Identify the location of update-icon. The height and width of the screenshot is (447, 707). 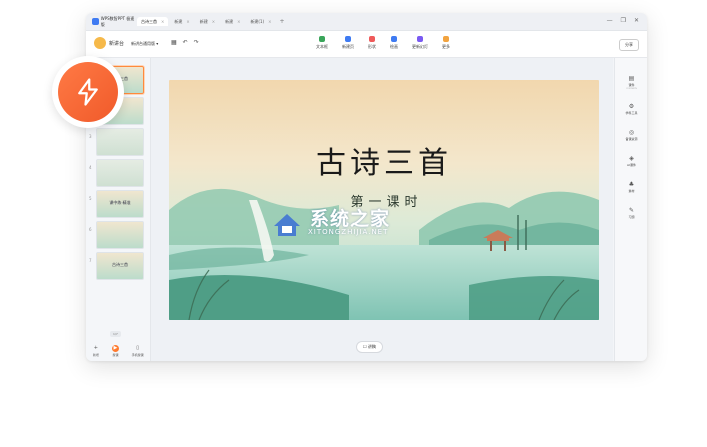
(420, 39).